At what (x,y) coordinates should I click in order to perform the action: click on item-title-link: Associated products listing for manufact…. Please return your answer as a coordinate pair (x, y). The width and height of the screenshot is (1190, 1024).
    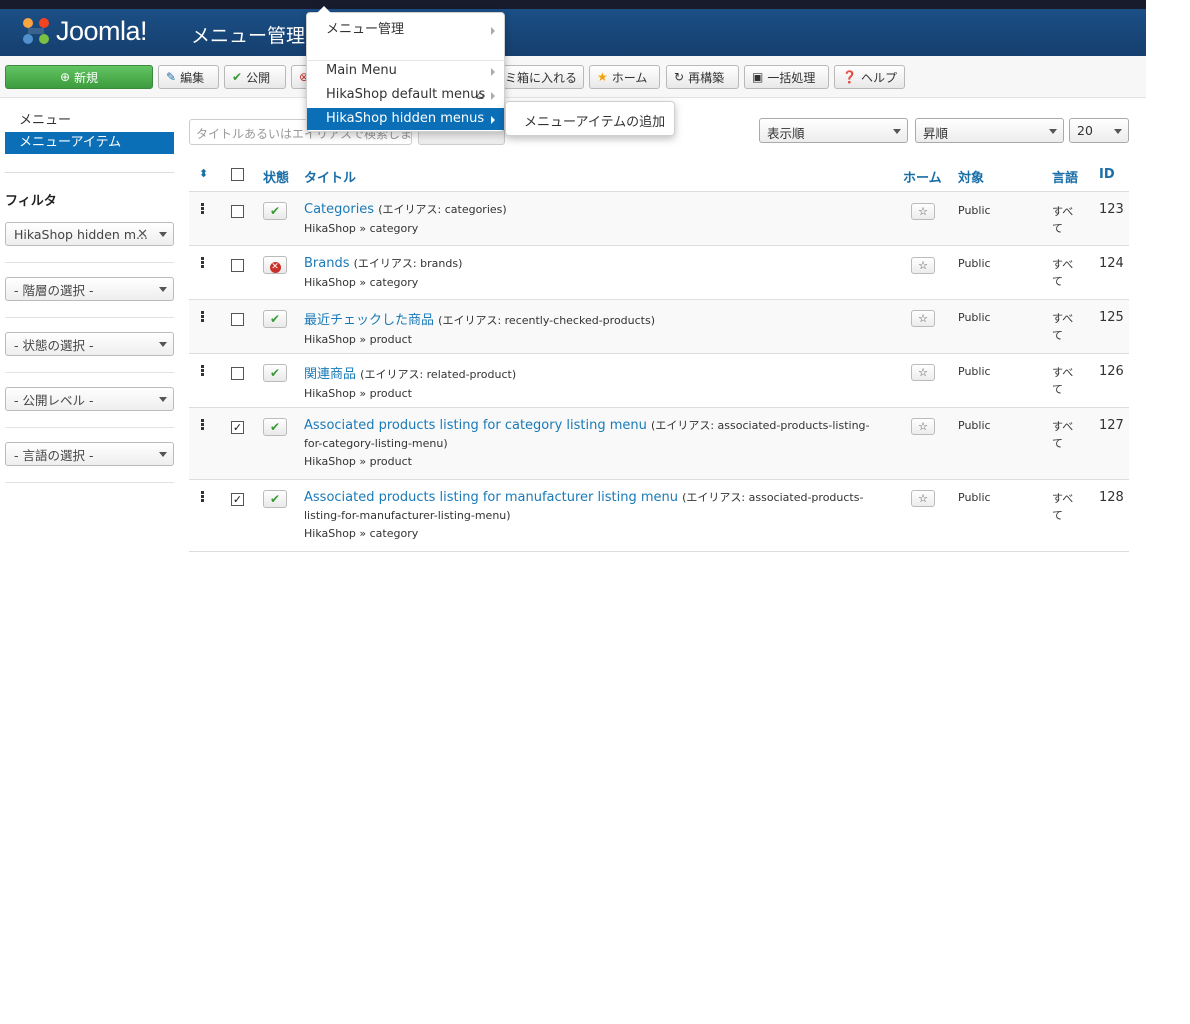
    Looking at the image, I should click on (491, 497).